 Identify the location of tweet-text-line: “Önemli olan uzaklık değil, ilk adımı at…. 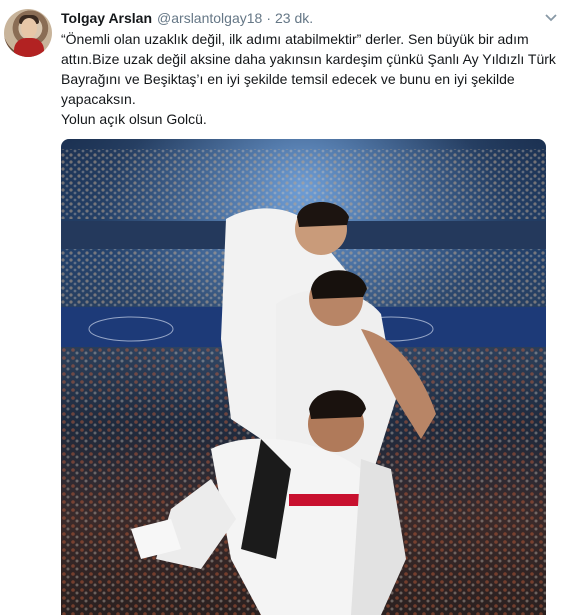
(295, 39).